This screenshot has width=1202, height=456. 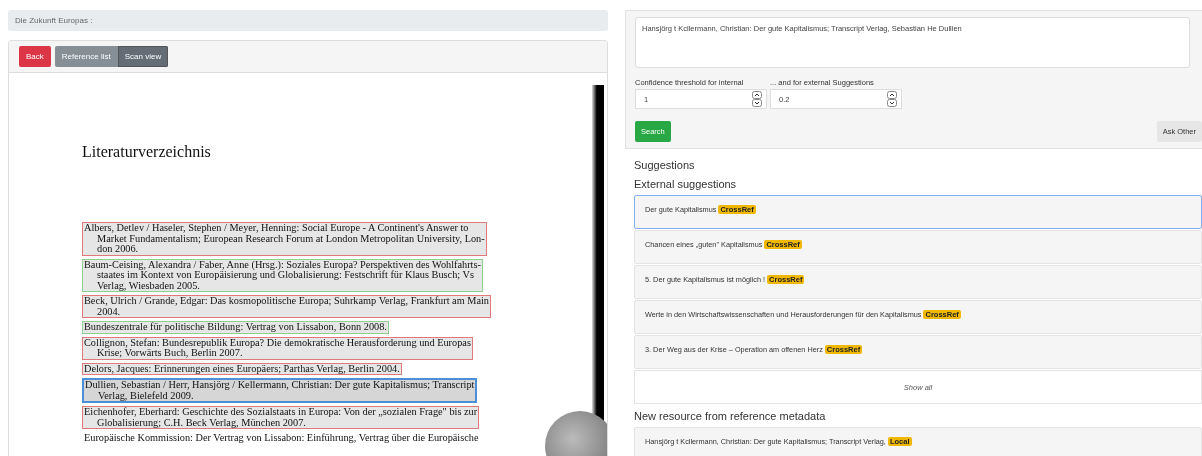 What do you see at coordinates (277, 348) in the screenshot?
I see `reference-entry: Collignon, Stefan: Bundesrepublik Europa? Die demokratische Herausforderung und Europas Krise; Vorwärts Buch, Berlin 2007.` at bounding box center [277, 348].